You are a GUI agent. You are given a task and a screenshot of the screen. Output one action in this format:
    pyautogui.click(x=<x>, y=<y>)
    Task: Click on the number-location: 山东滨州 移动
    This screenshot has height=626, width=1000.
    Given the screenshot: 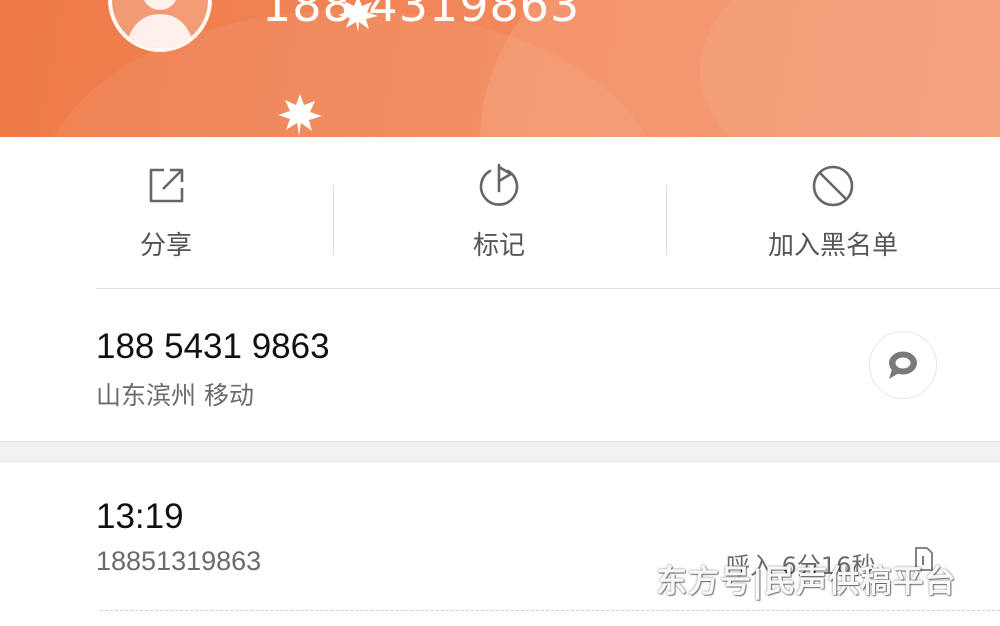 What is the action you would take?
    pyautogui.click(x=175, y=395)
    